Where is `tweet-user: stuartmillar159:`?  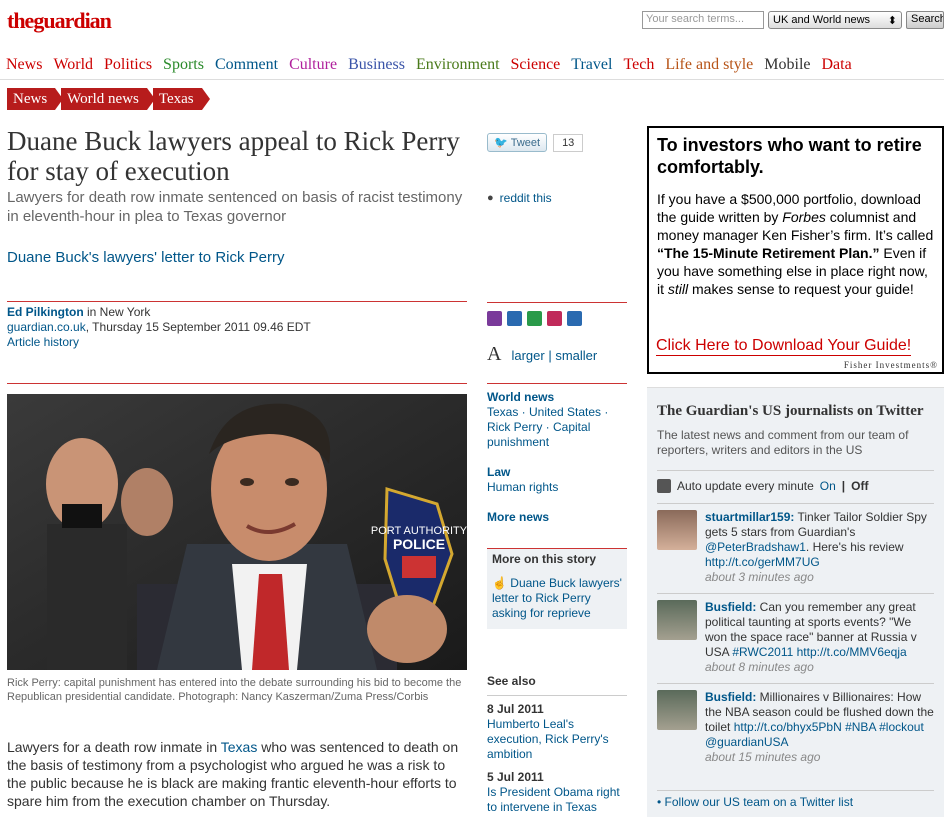
tweet-user: stuartmillar159: is located at coordinates (749, 517).